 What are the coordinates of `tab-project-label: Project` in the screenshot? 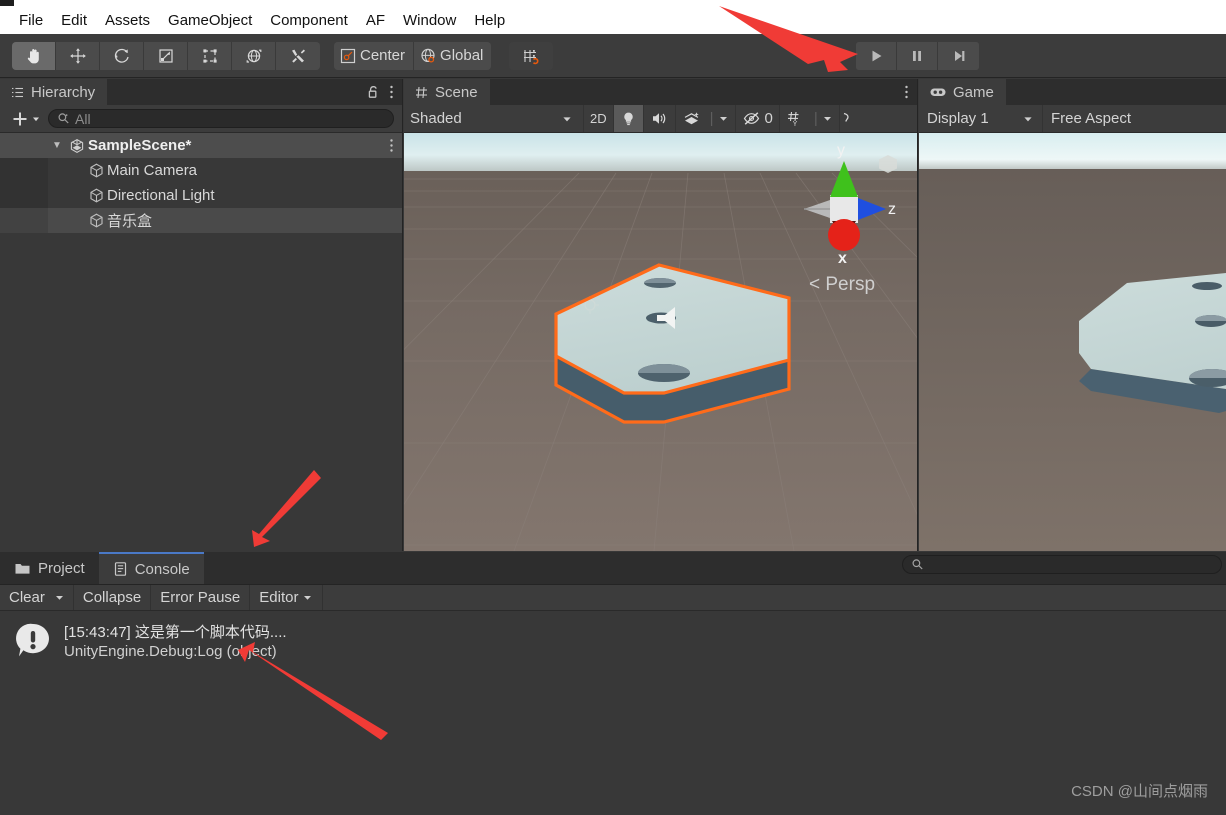 It's located at (61, 568).